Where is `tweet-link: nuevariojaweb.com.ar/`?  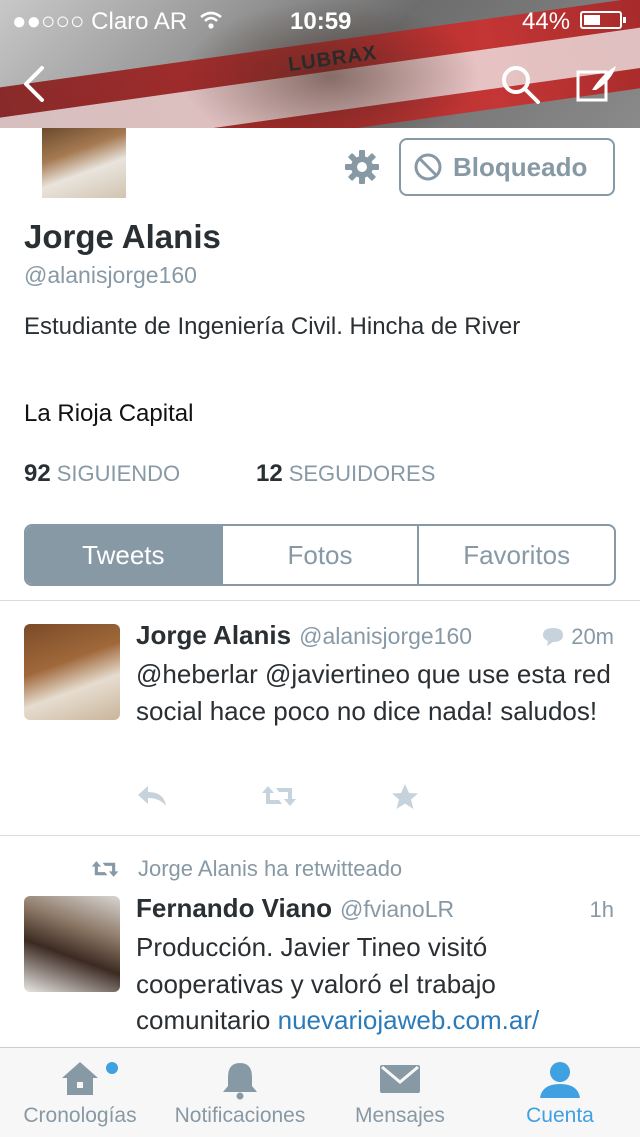 tweet-link: nuevariojaweb.com.ar/ is located at coordinates (409, 1020).